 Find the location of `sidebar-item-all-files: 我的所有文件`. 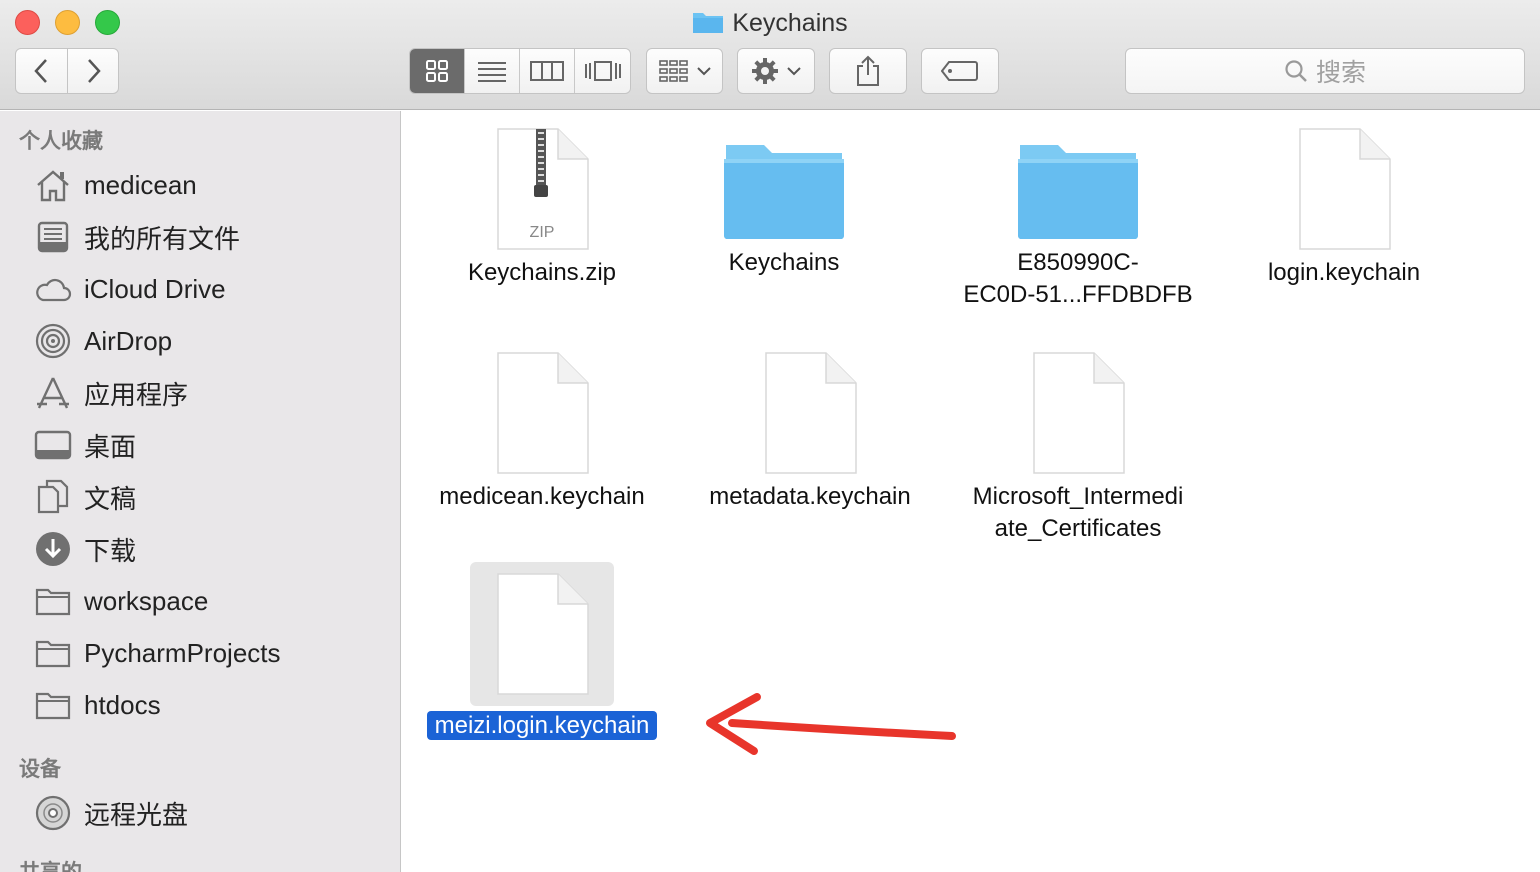

sidebar-item-all-files: 我的所有文件 is located at coordinates (136, 237).